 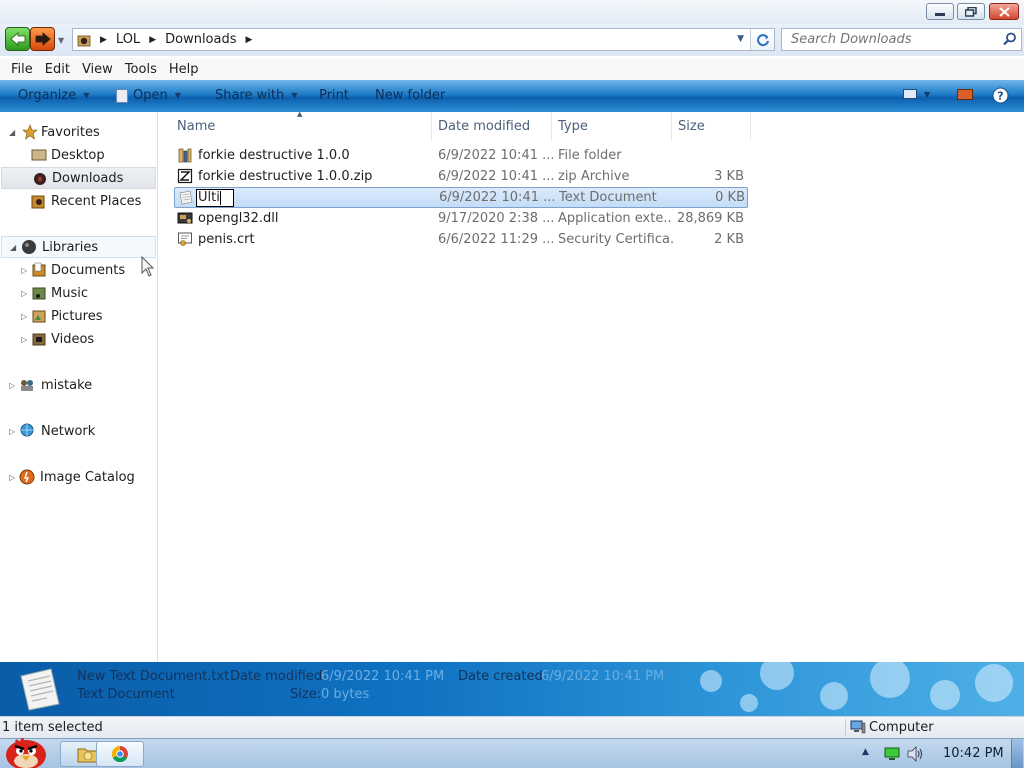 What do you see at coordinates (128, 39) in the screenshot?
I see `breadcrumb-lol: LOL` at bounding box center [128, 39].